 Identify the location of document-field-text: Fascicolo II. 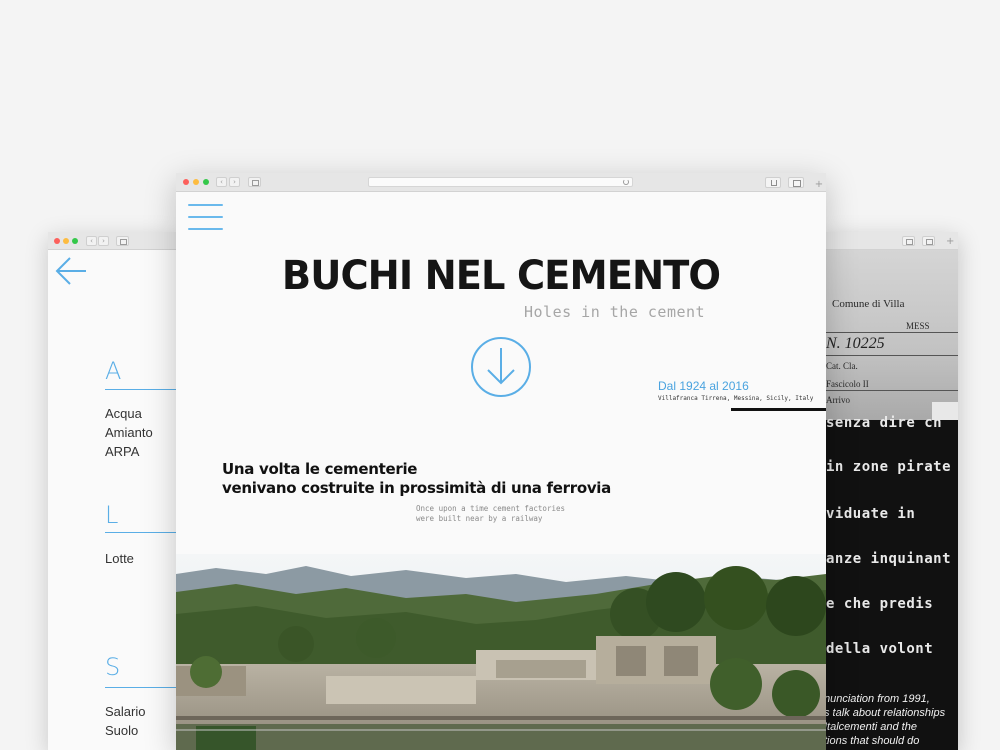
(847, 384).